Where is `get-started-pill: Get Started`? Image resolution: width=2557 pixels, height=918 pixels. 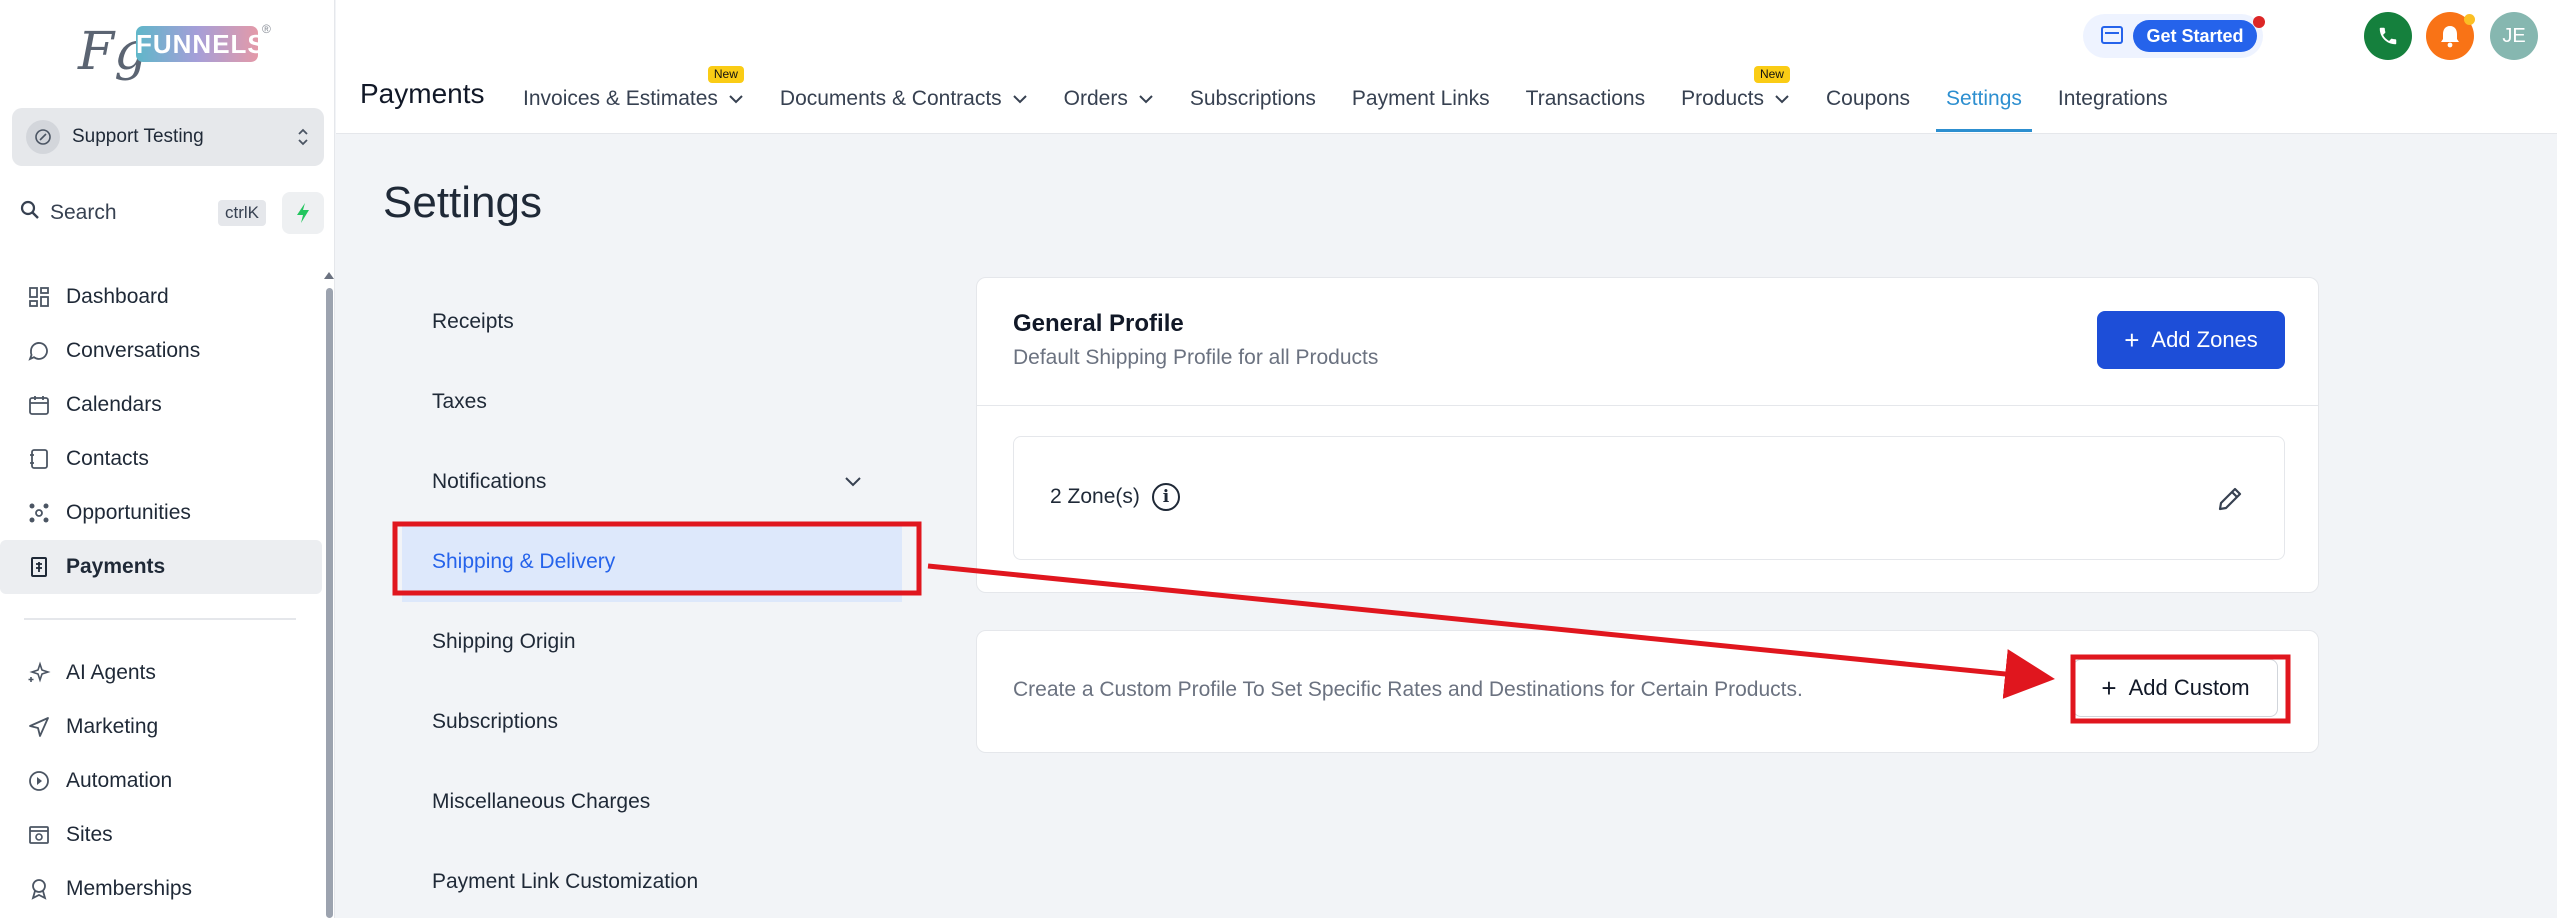
get-started-pill: Get Started is located at coordinates (2174, 36).